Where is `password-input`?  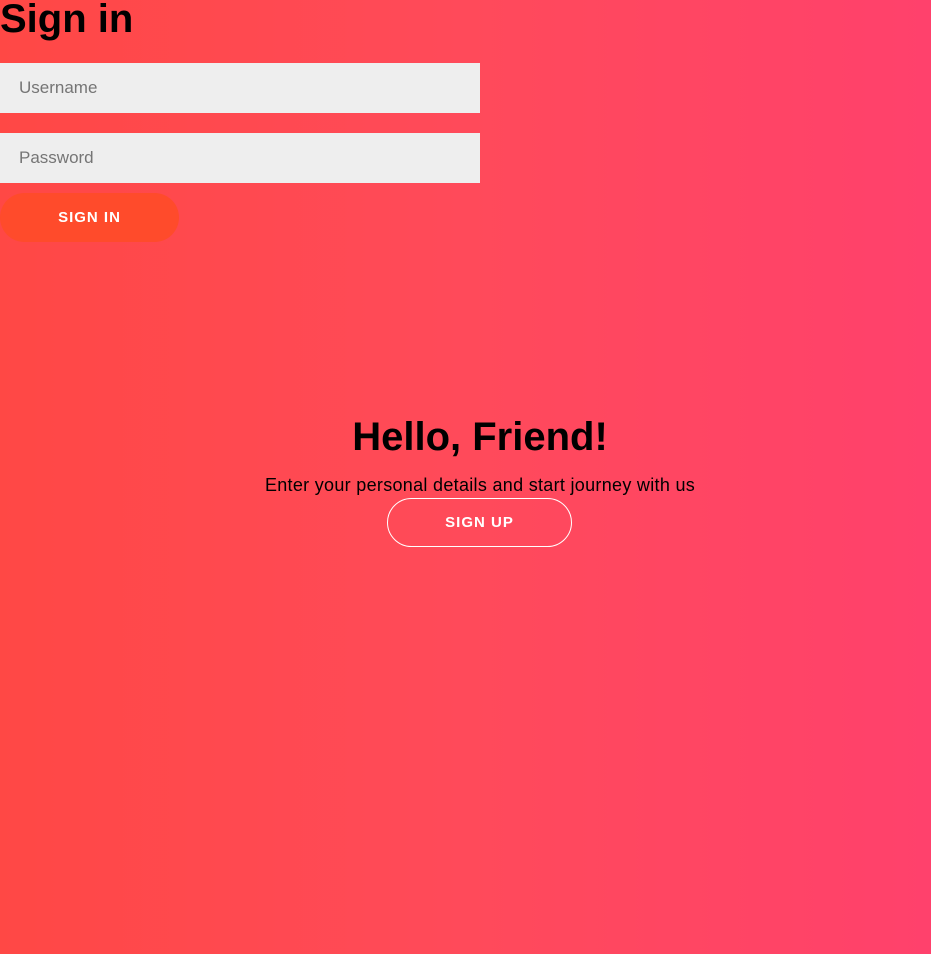
password-input is located at coordinates (240, 158).